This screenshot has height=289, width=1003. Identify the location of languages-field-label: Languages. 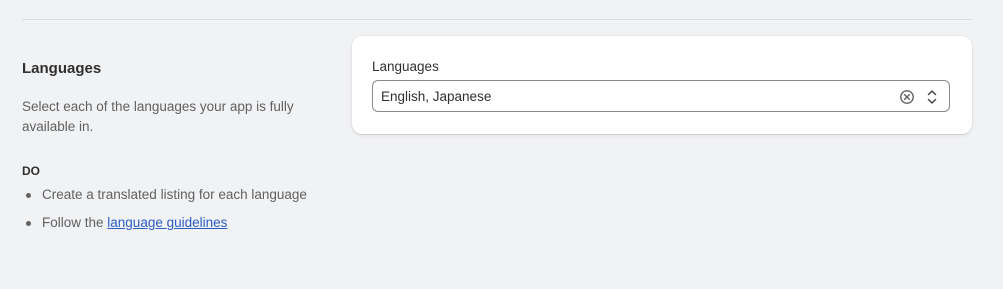
(405, 66).